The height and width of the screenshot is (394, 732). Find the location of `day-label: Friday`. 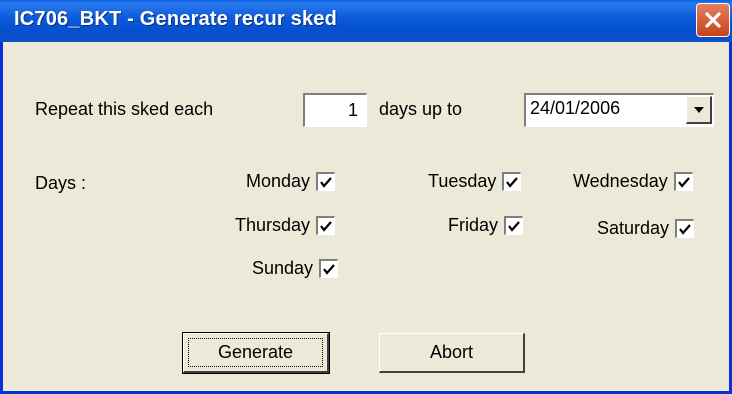

day-label: Friday is located at coordinates (473, 225).